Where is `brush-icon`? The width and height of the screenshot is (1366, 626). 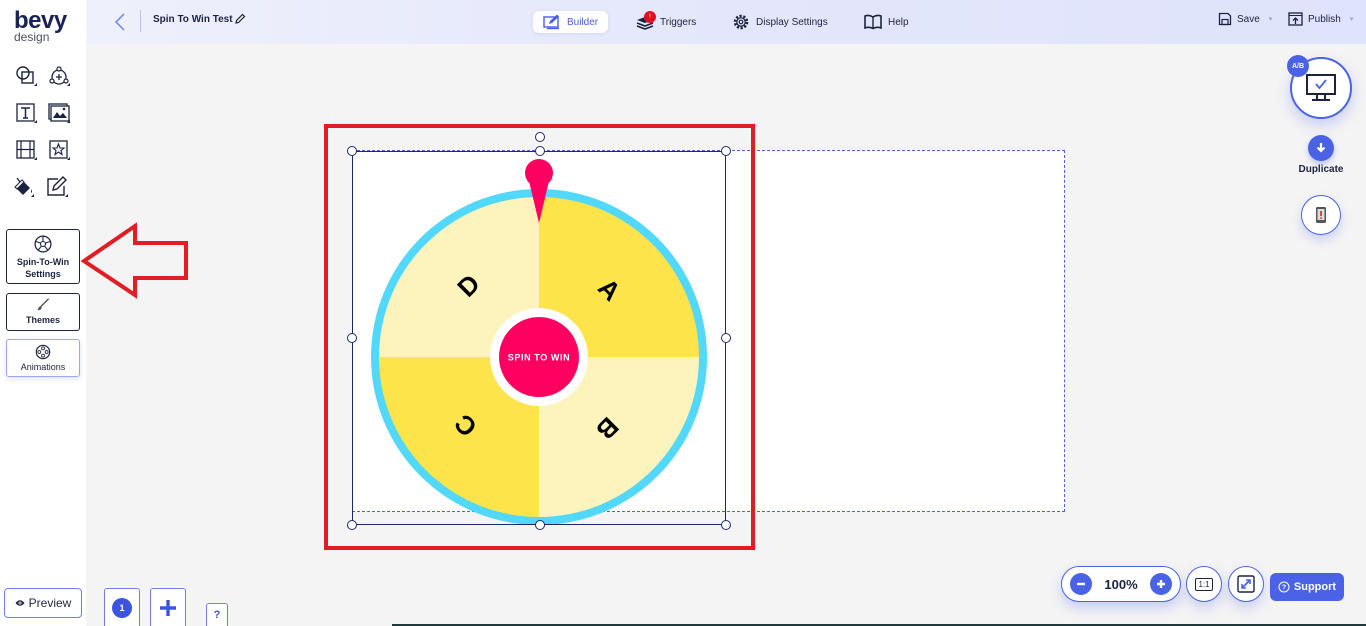 brush-icon is located at coordinates (43, 304).